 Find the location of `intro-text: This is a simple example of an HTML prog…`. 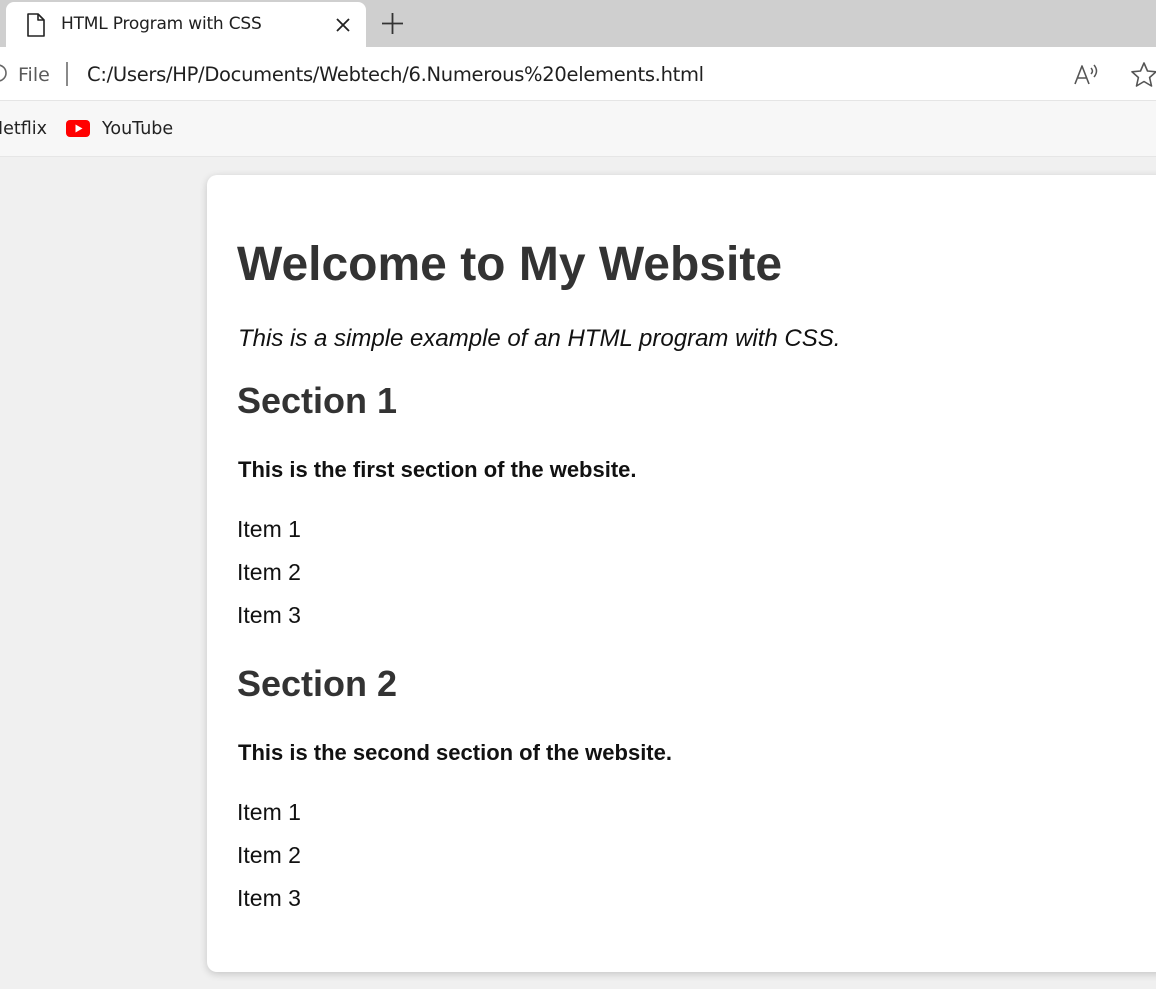

intro-text: This is a simple example of an HTML prog… is located at coordinates (539, 338).